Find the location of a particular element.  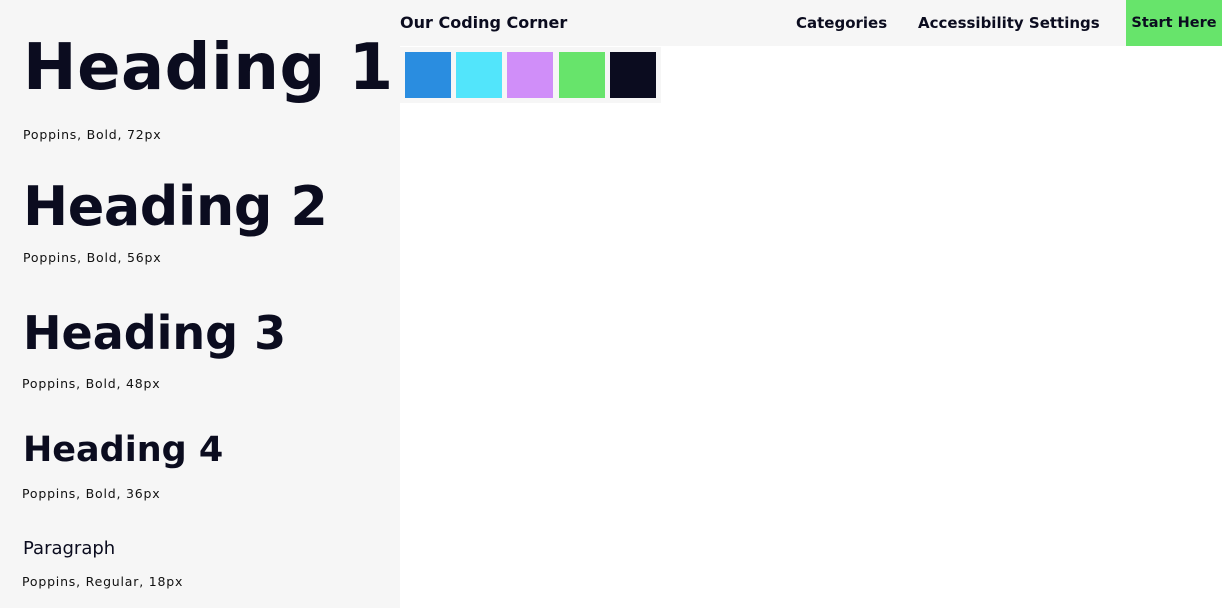

nav-link-categories: Categories is located at coordinates (841, 23).